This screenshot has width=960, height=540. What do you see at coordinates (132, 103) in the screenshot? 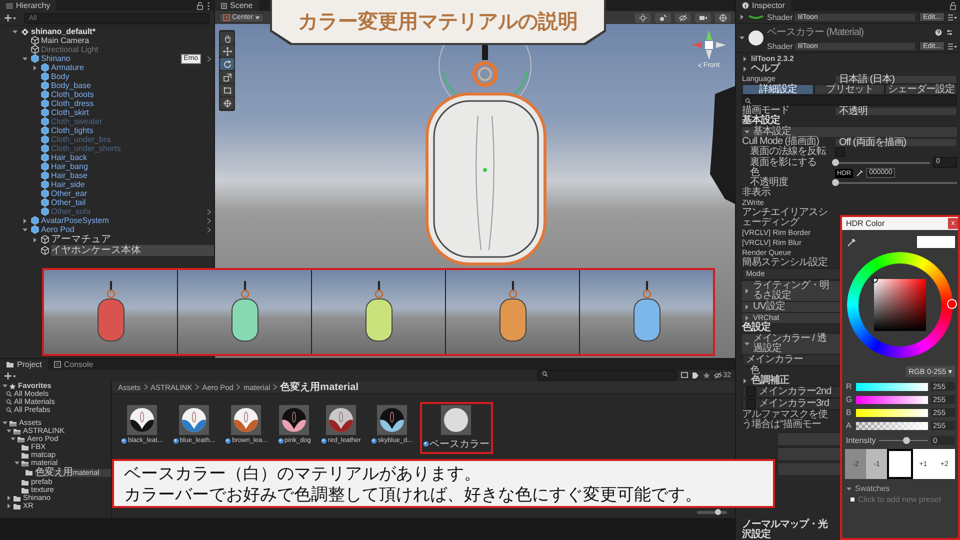
I see `object-name: Cloth_dress` at bounding box center [132, 103].